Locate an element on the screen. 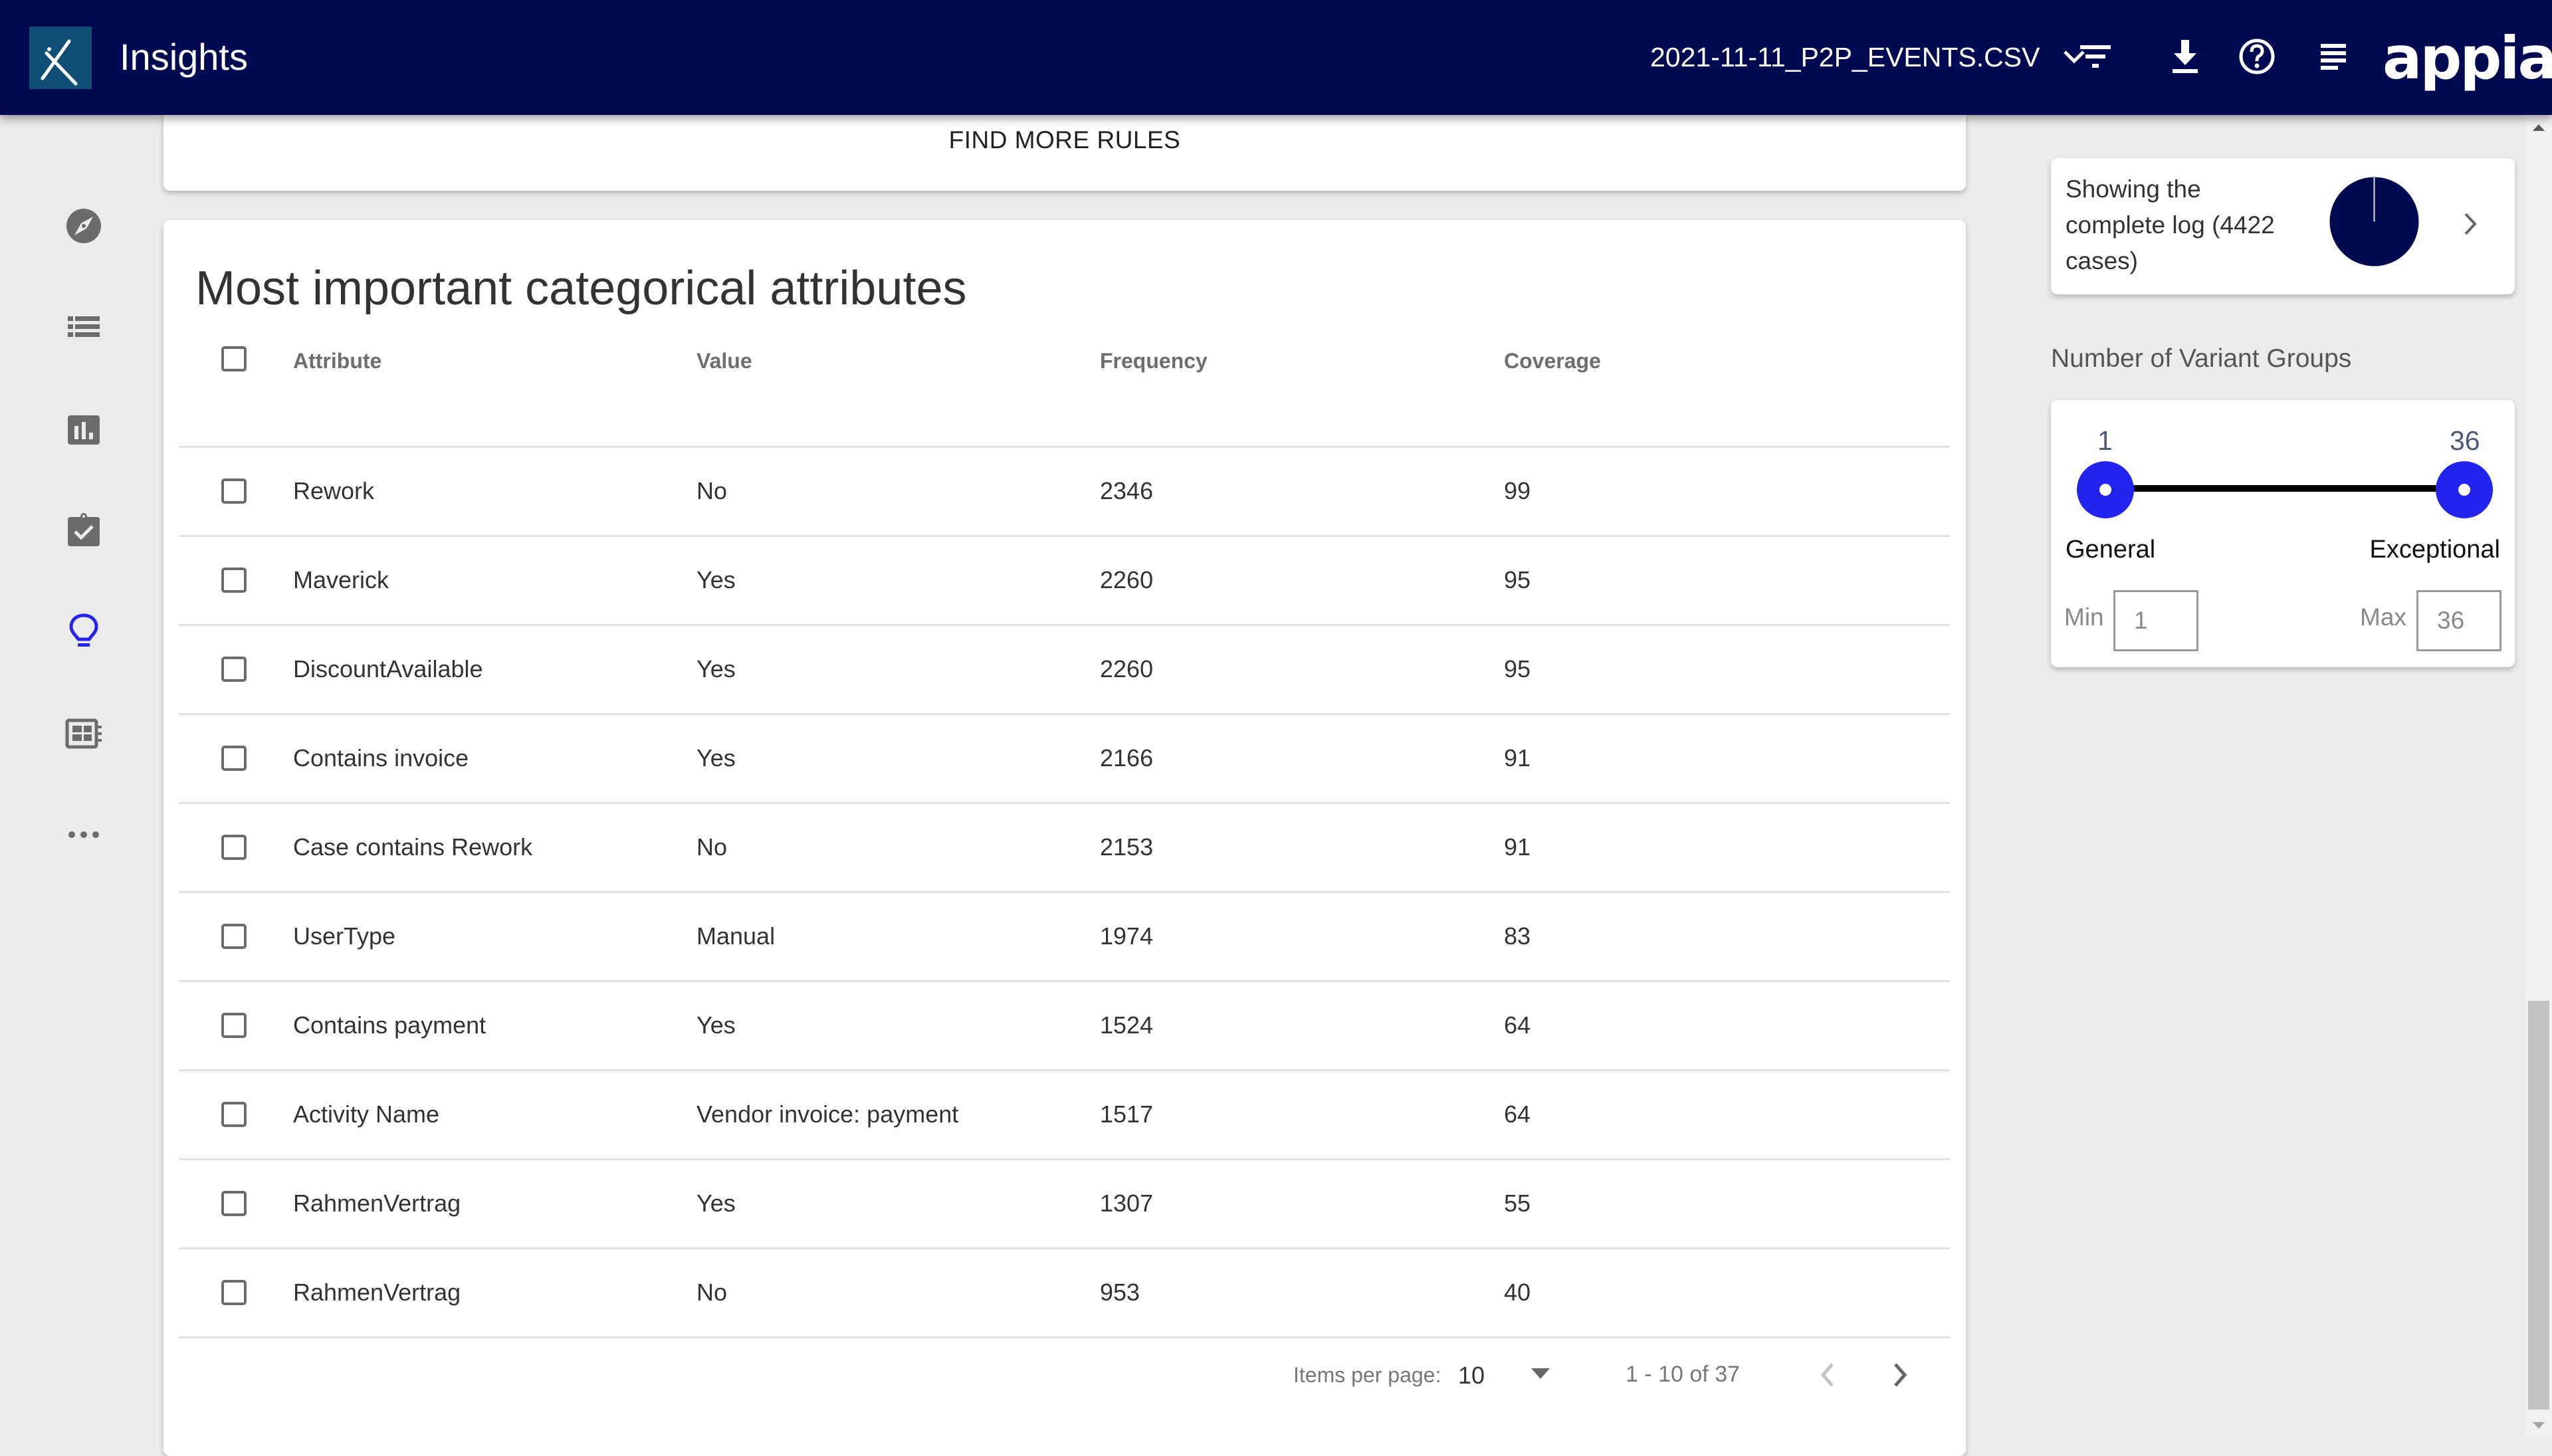  insights-logo-icon is located at coordinates (60, 58).